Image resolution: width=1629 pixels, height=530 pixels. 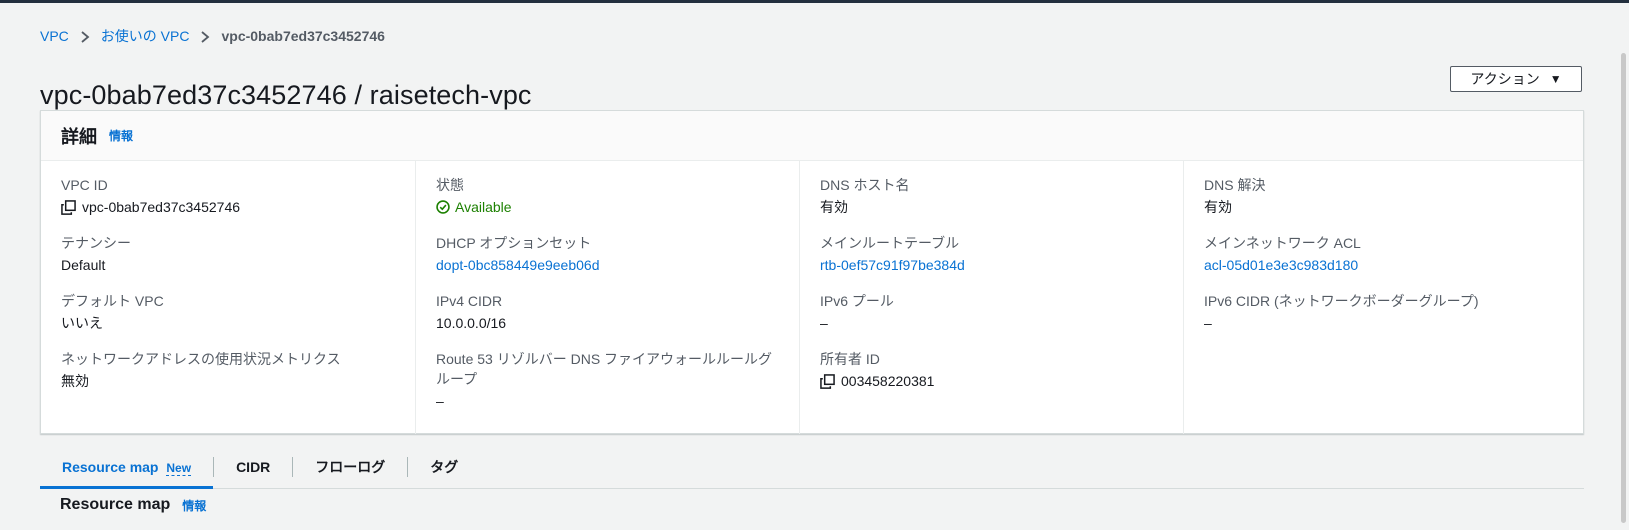 I want to click on caret-down-icon: ▼, so click(x=1555, y=79).